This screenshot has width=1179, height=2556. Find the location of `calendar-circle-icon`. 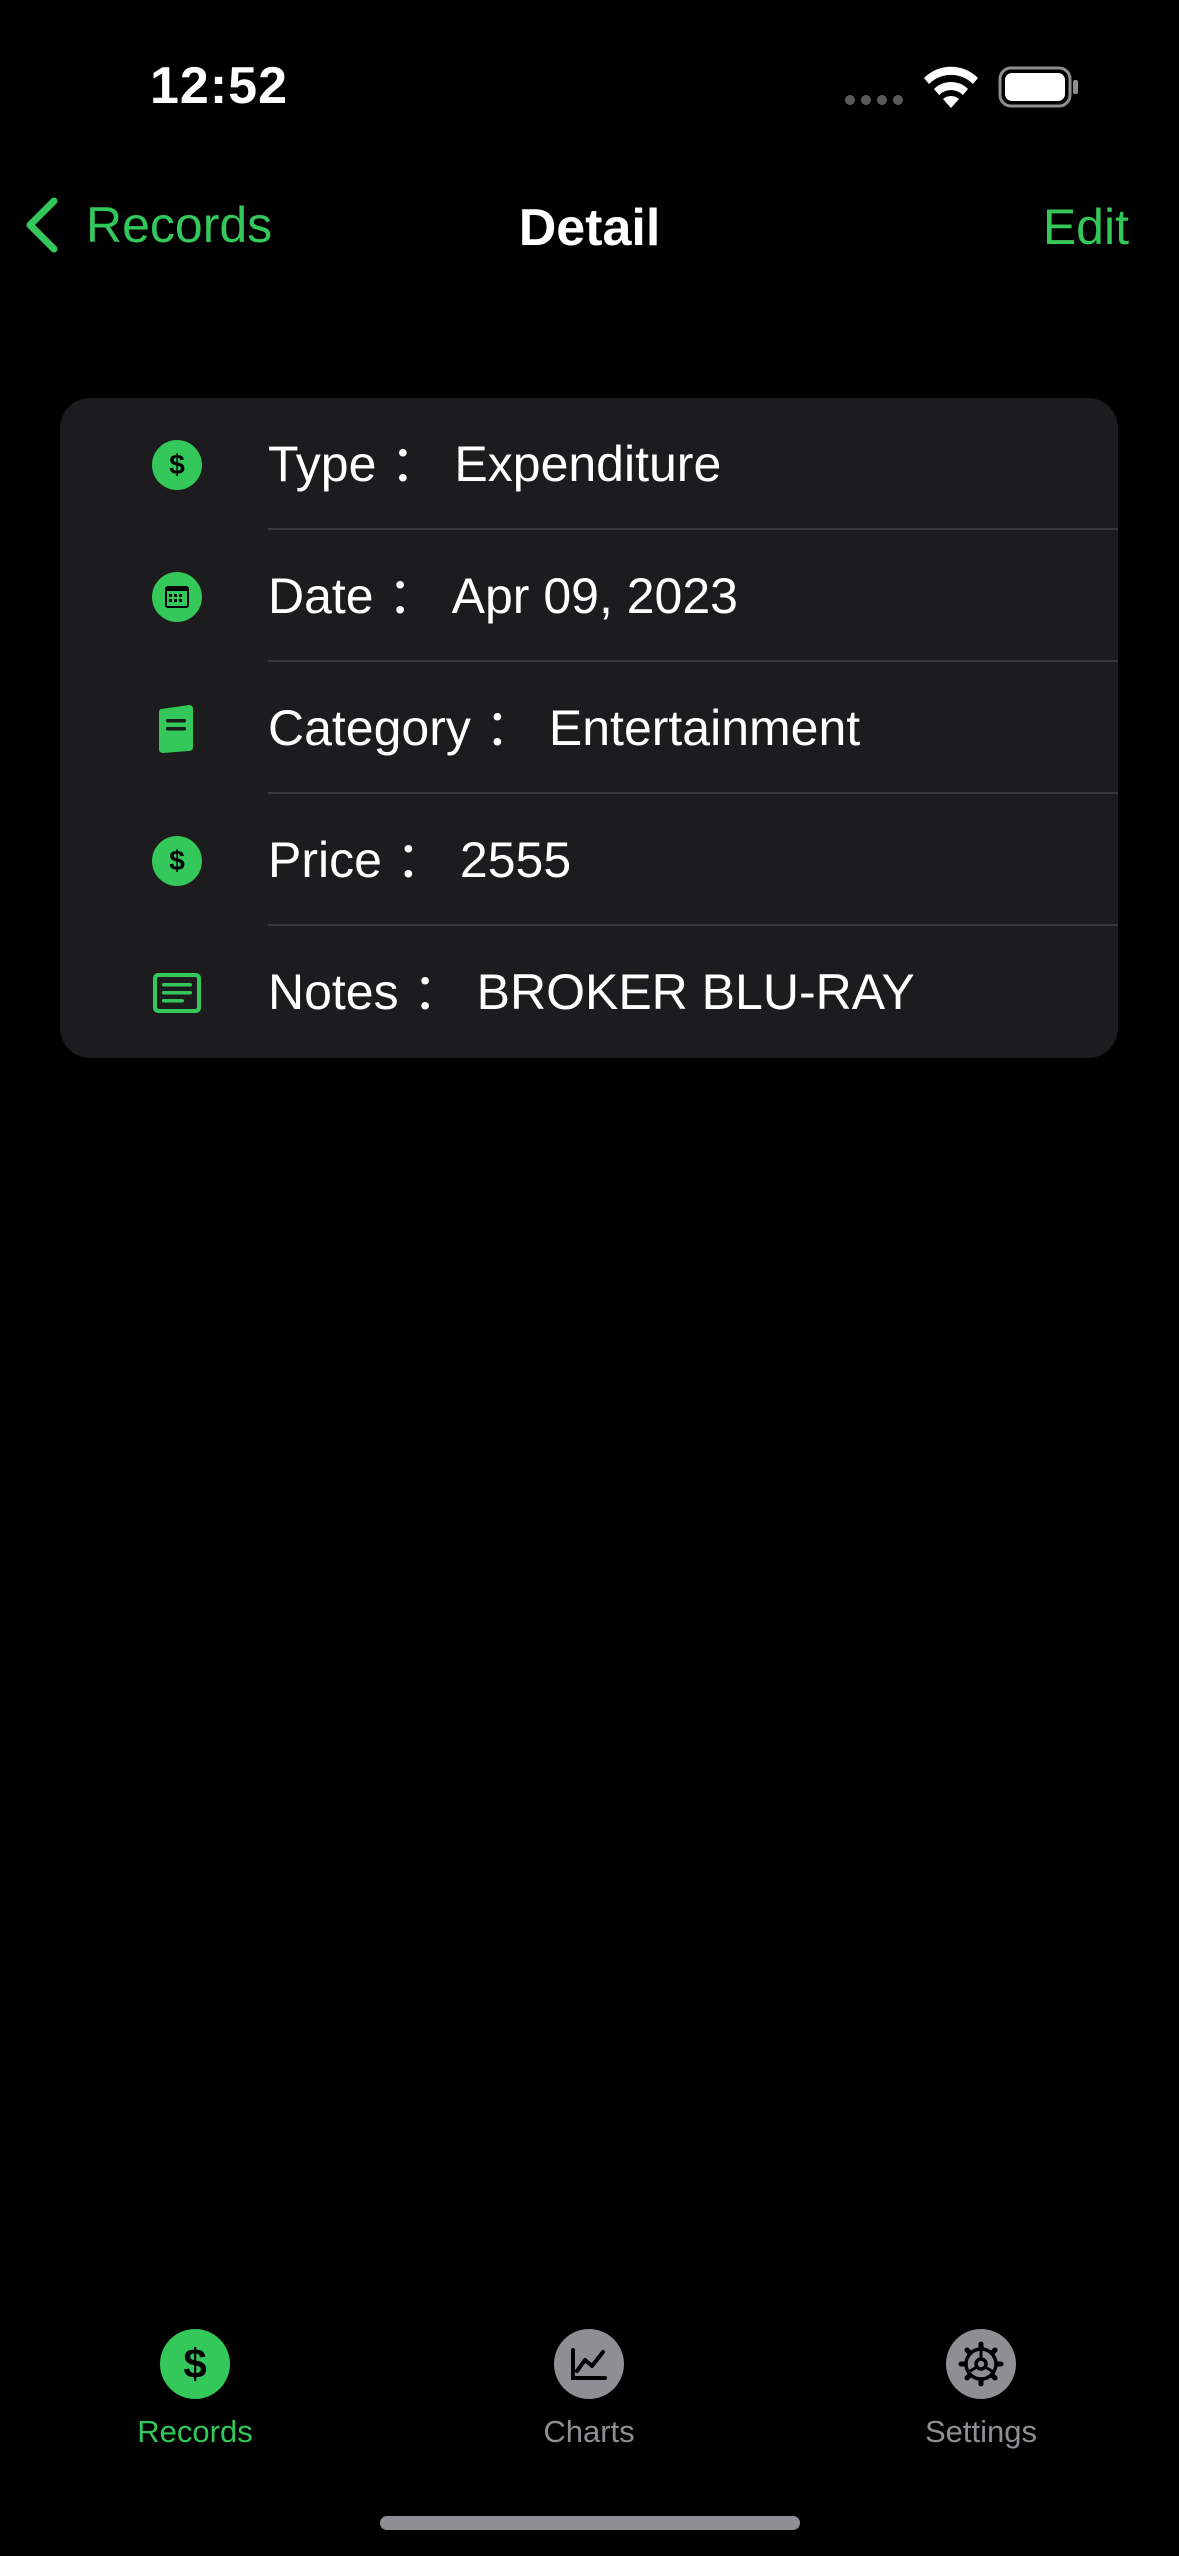

calendar-circle-icon is located at coordinates (177, 597).